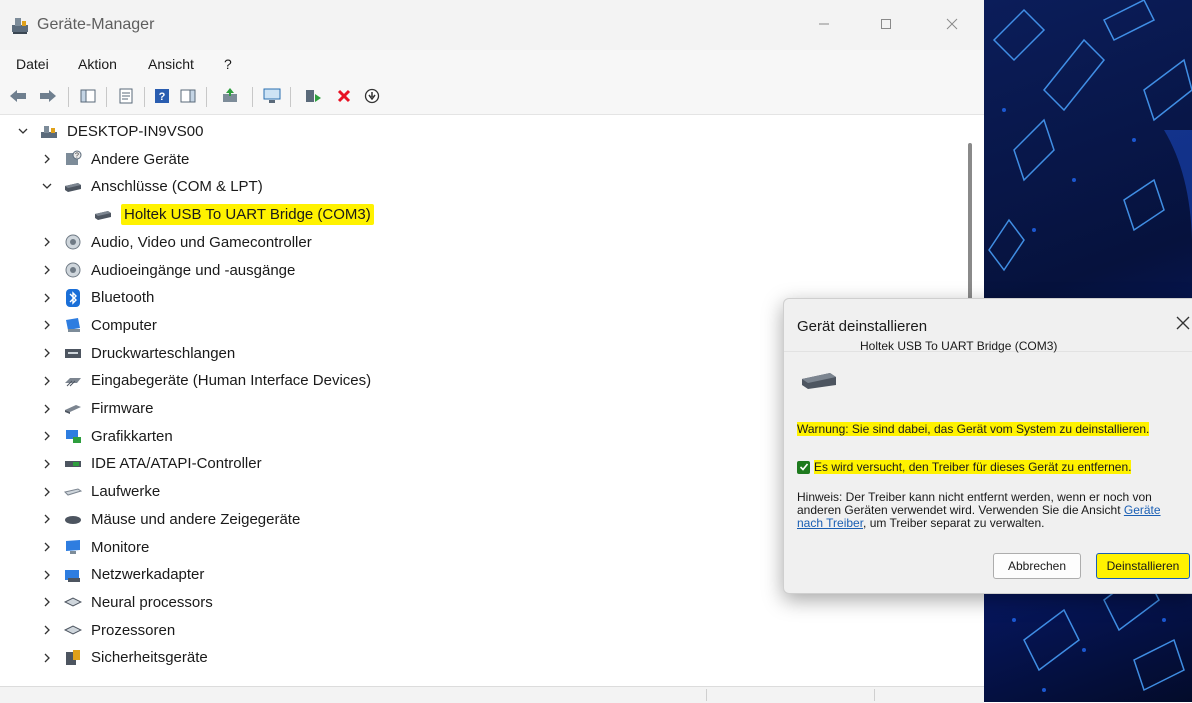 The width and height of the screenshot is (1192, 703). What do you see at coordinates (73, 464) in the screenshot?
I see `ide-controller-icon` at bounding box center [73, 464].